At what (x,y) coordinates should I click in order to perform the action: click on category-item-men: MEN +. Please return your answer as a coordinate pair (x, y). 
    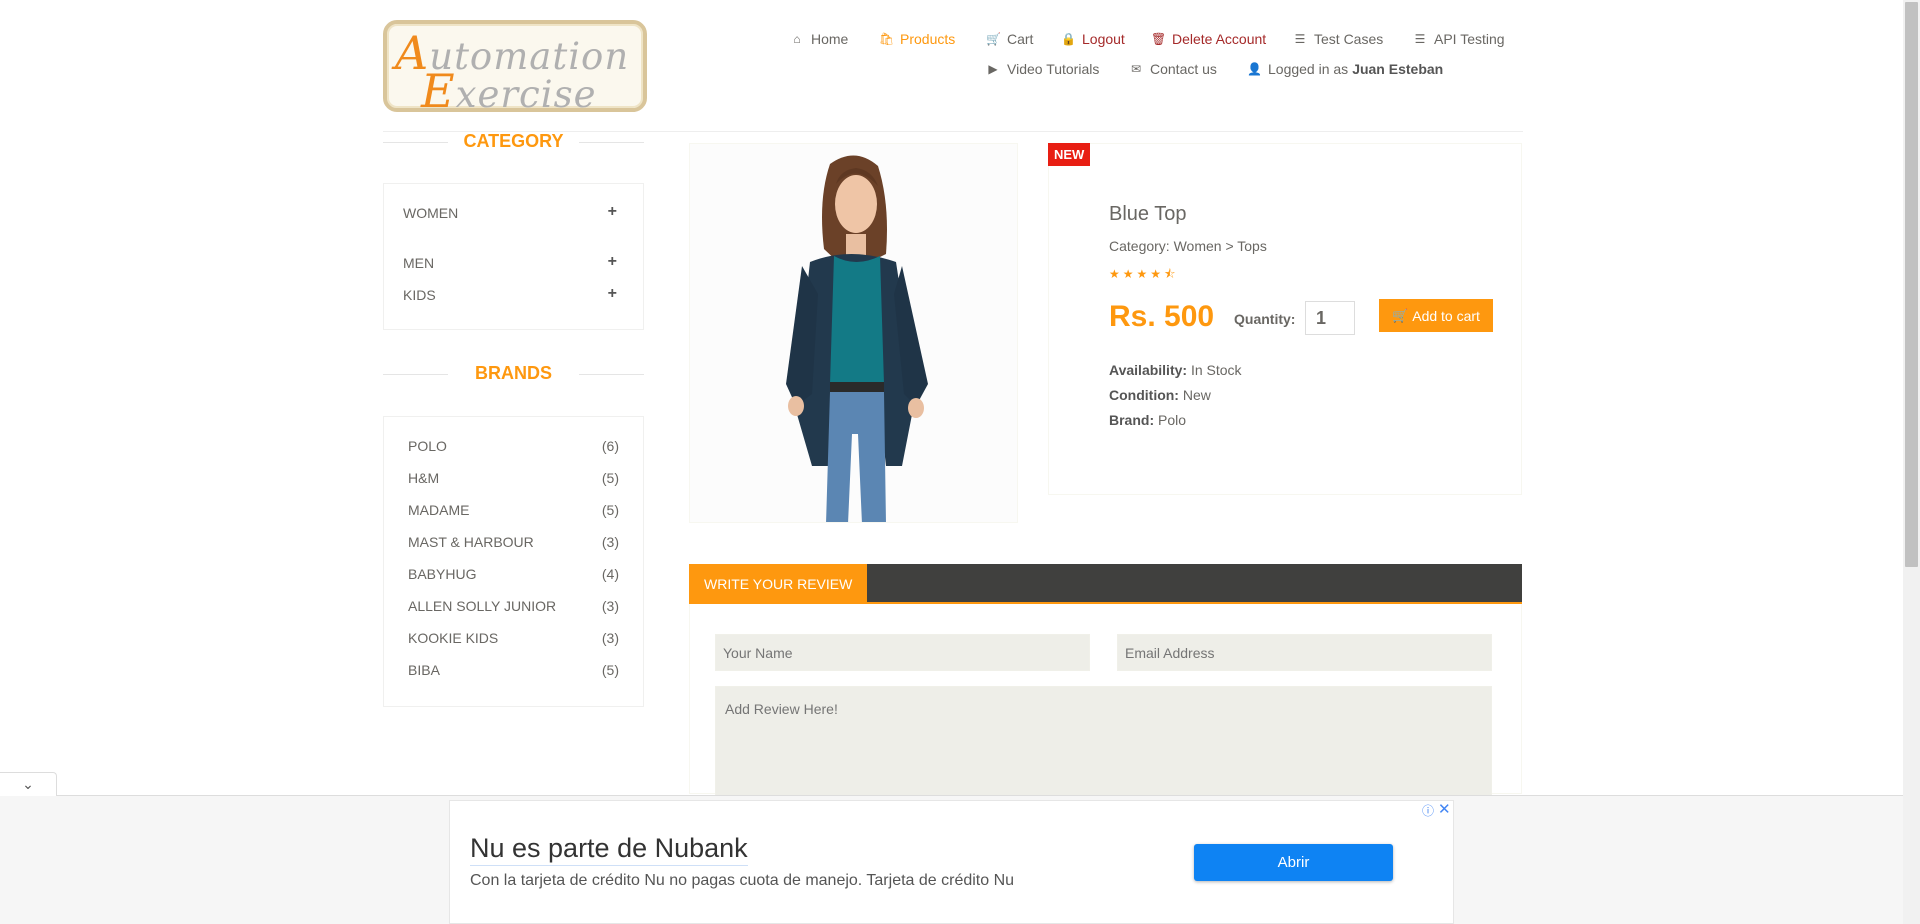
    Looking at the image, I should click on (510, 262).